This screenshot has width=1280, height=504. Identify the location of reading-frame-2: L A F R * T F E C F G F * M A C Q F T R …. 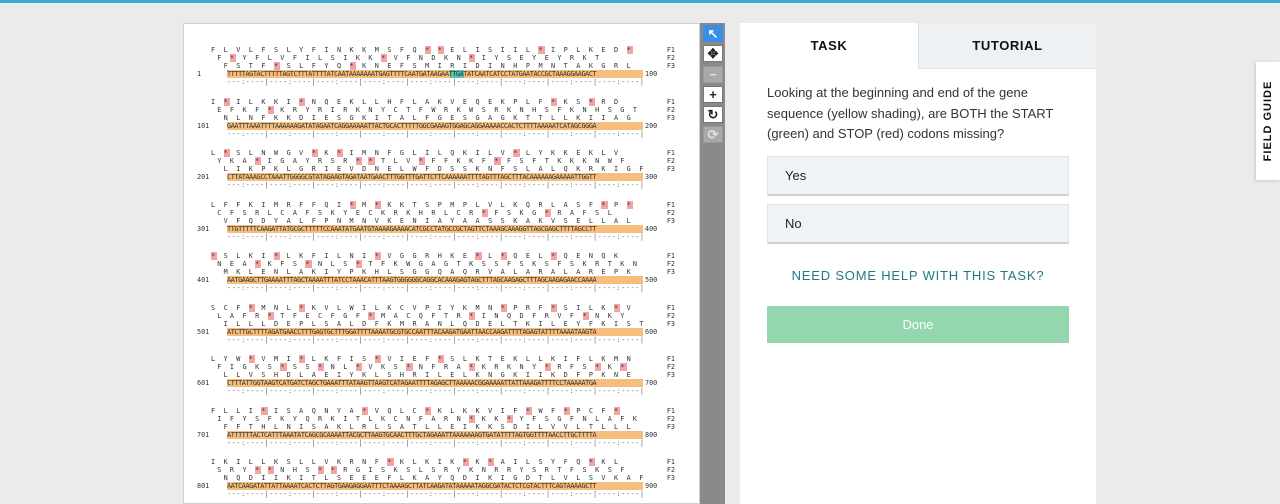
(422, 315).